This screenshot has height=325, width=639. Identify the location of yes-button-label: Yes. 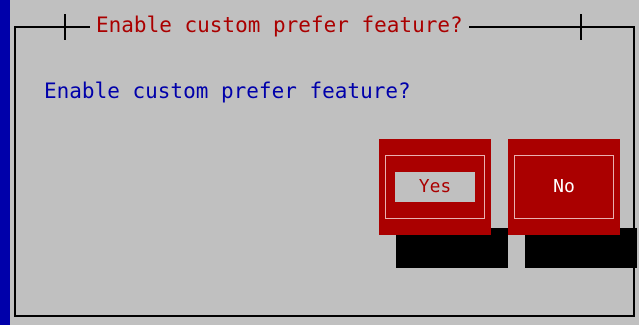
(435, 187).